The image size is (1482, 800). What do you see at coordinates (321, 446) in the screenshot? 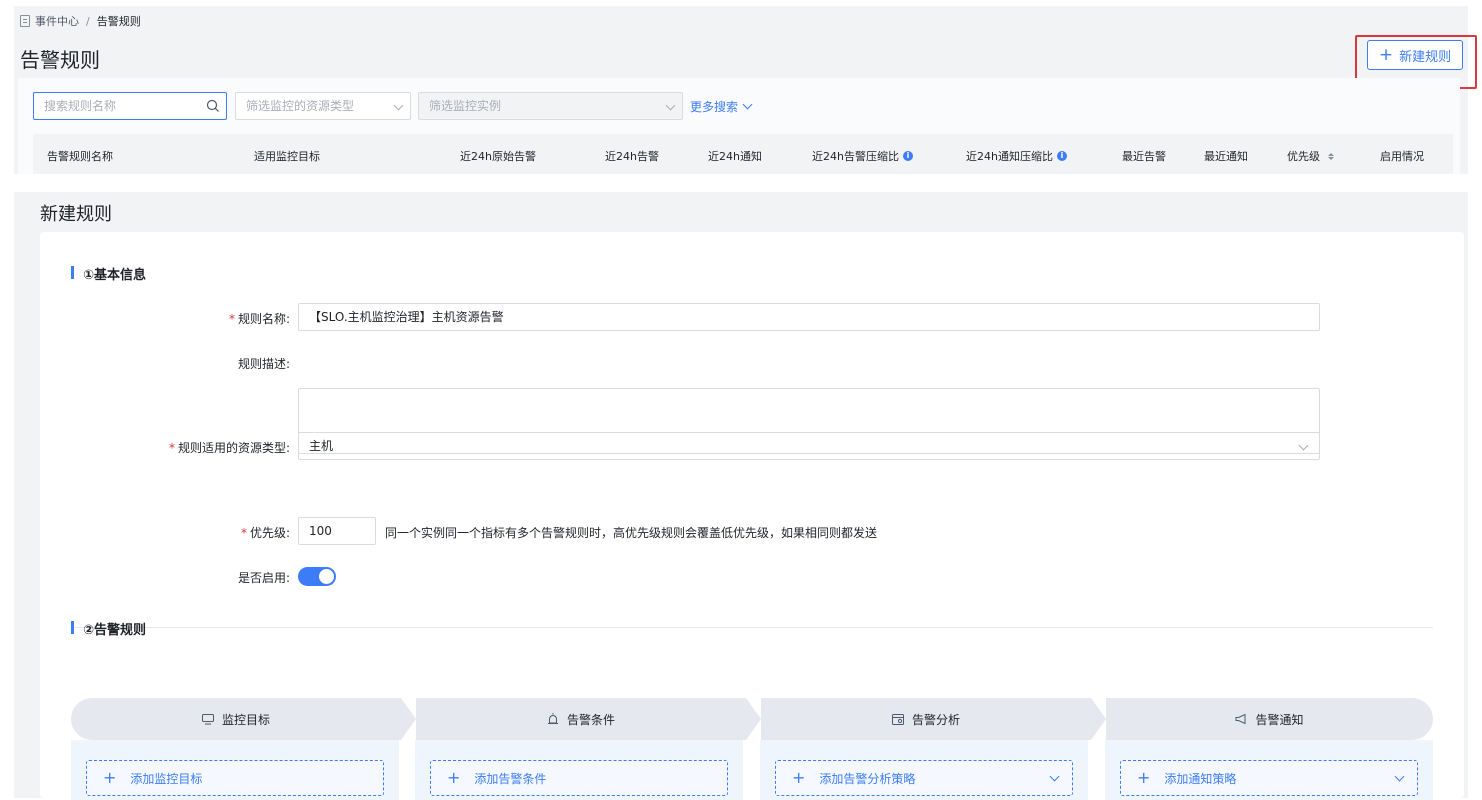
I see `resource-type-value: 主机` at bounding box center [321, 446].